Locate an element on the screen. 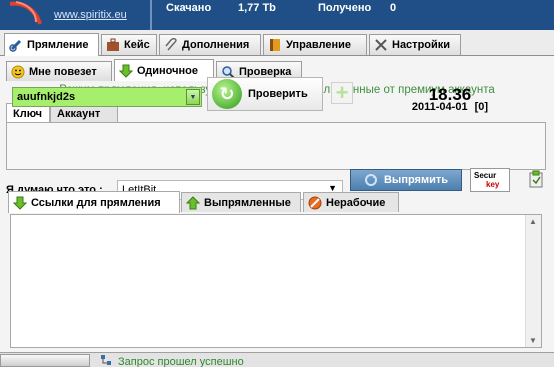 The image size is (554, 367). tab-settings: Настройки is located at coordinates (415, 44).